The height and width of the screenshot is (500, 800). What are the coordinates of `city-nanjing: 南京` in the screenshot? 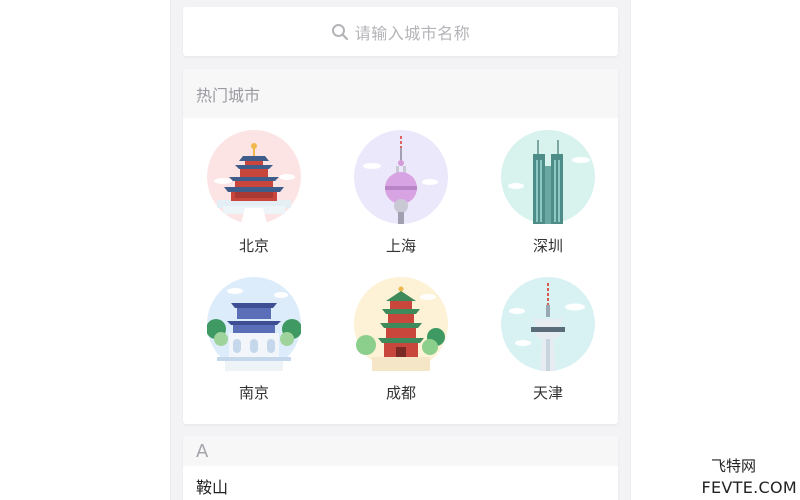 It's located at (254, 340).